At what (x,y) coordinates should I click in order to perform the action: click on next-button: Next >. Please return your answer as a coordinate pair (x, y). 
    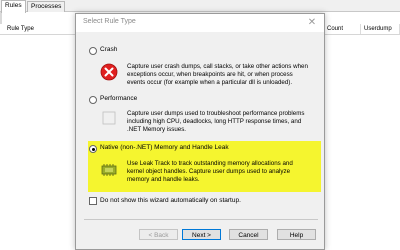
    Looking at the image, I should click on (201, 234).